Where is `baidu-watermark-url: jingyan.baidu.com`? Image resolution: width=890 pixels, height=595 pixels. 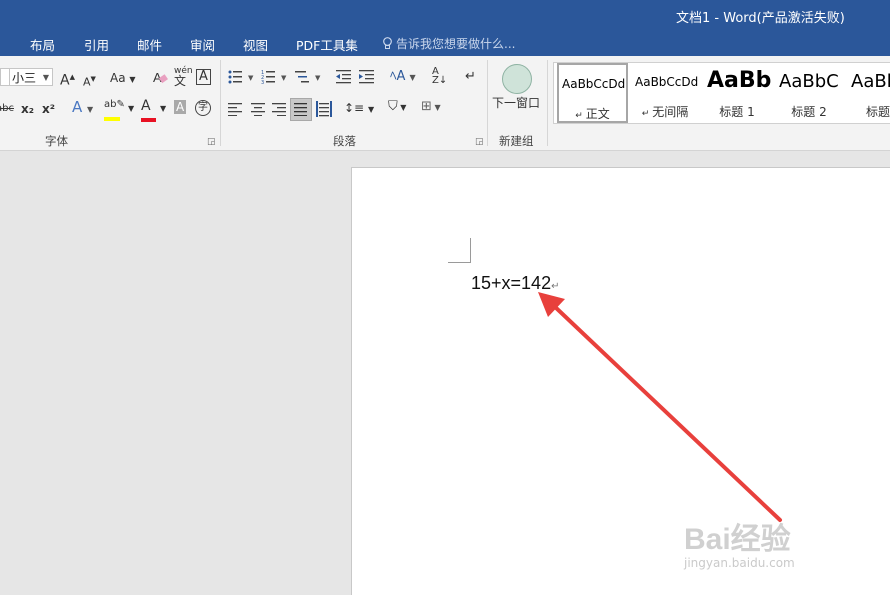 baidu-watermark-url: jingyan.baidu.com is located at coordinates (739, 563).